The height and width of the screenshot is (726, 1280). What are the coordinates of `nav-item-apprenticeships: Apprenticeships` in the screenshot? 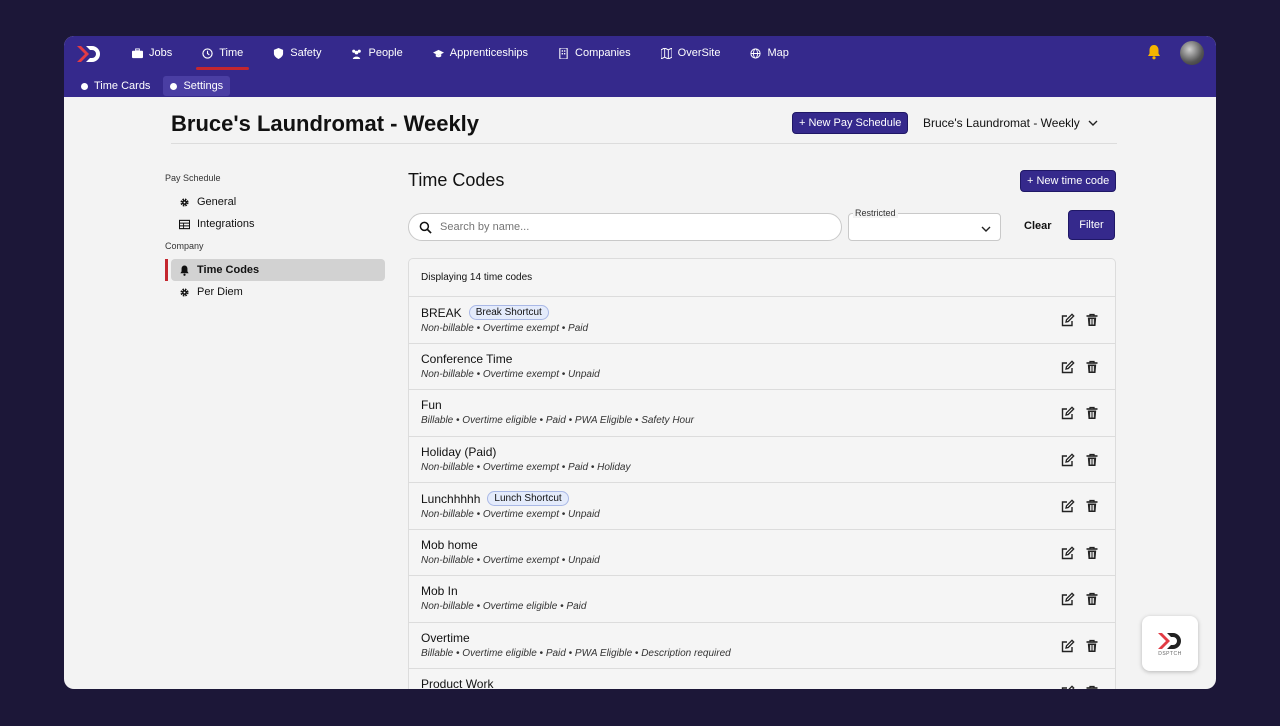 It's located at (480, 53).